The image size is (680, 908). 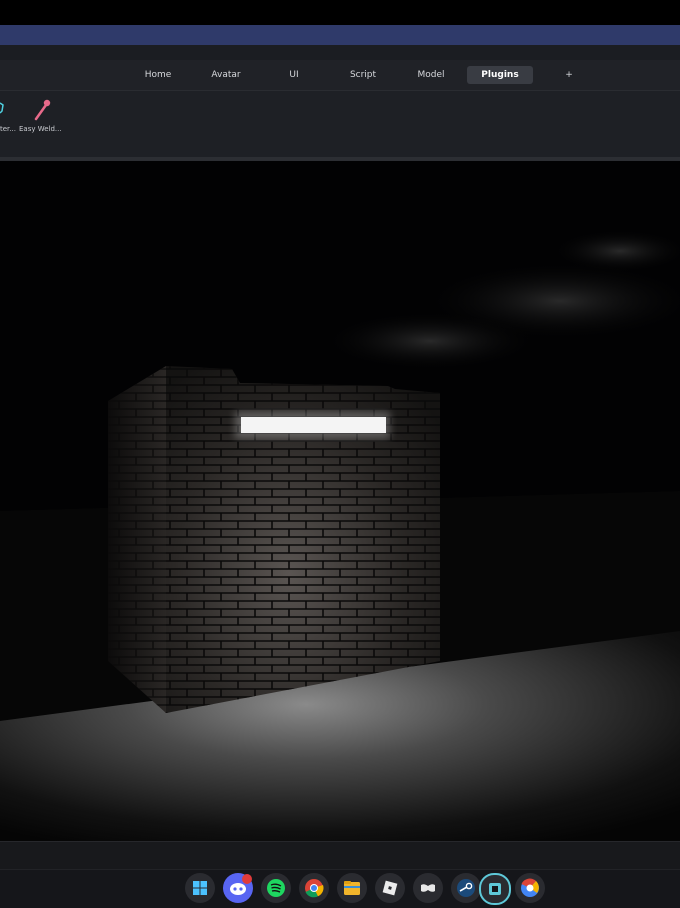 What do you see at coordinates (294, 75) in the screenshot?
I see `tab-ui: UI` at bounding box center [294, 75].